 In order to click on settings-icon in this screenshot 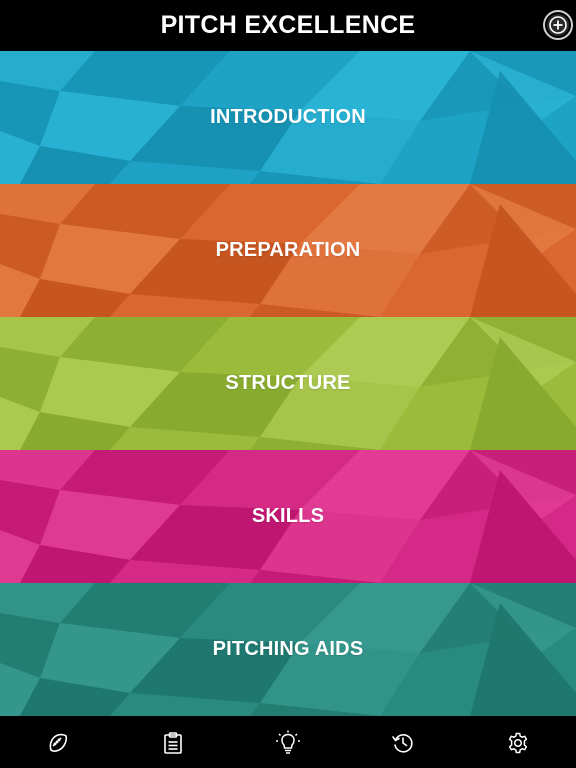, I will do `click(518, 742)`.